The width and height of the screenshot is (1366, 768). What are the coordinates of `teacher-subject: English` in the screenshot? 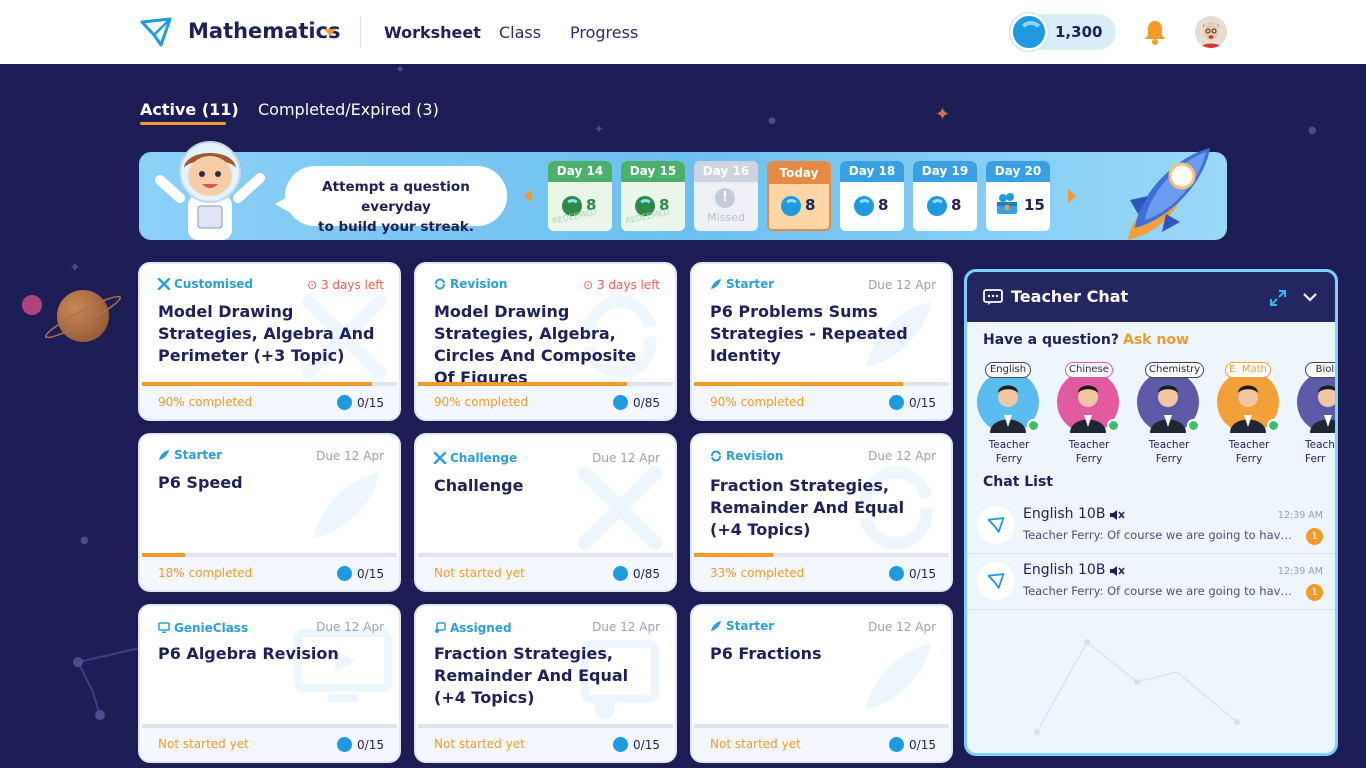 It's located at (1008, 370).